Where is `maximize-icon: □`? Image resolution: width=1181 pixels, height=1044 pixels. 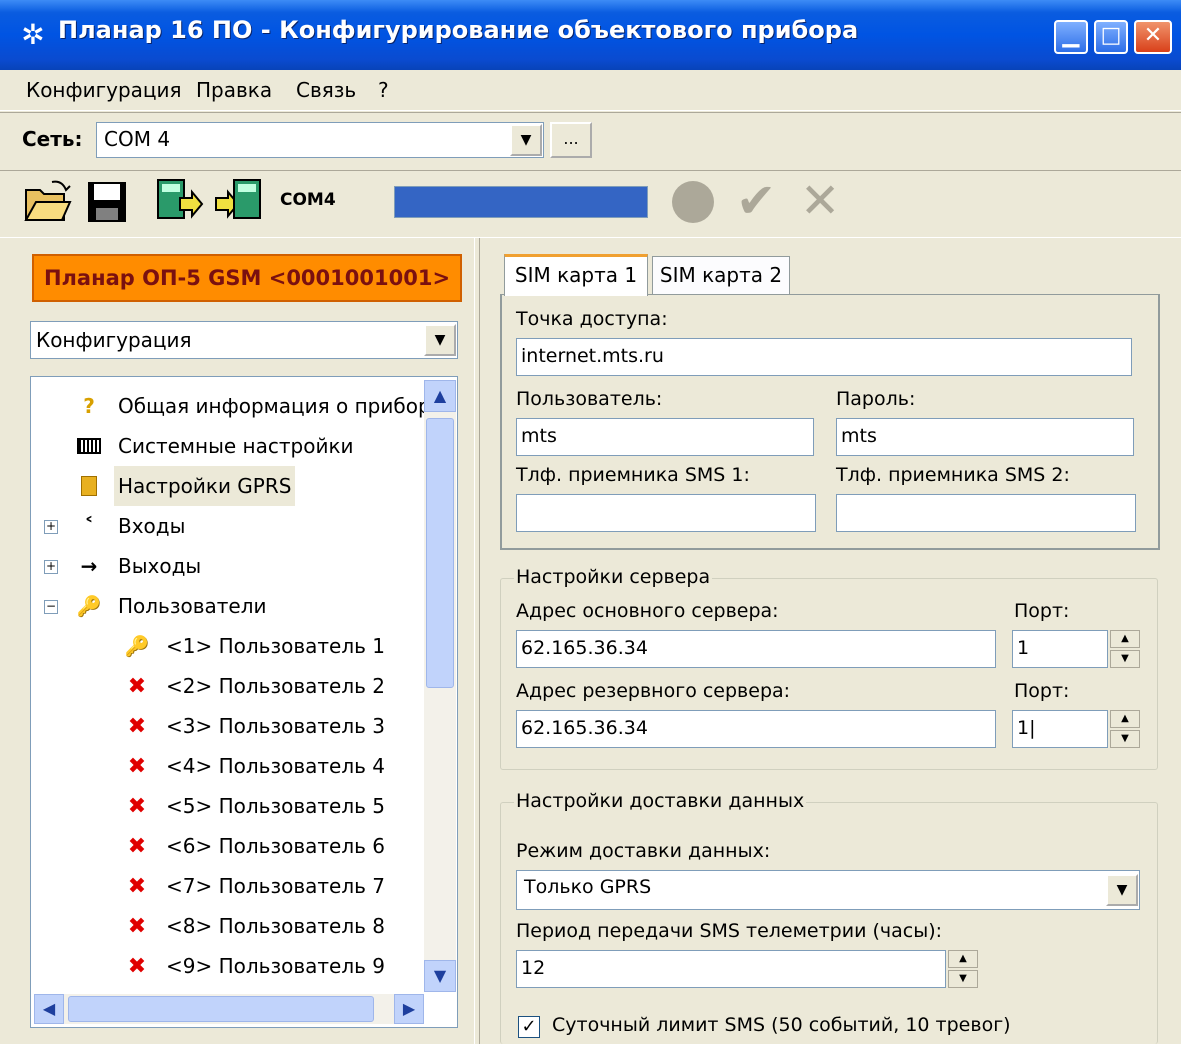 maximize-icon: □ is located at coordinates (1111, 35).